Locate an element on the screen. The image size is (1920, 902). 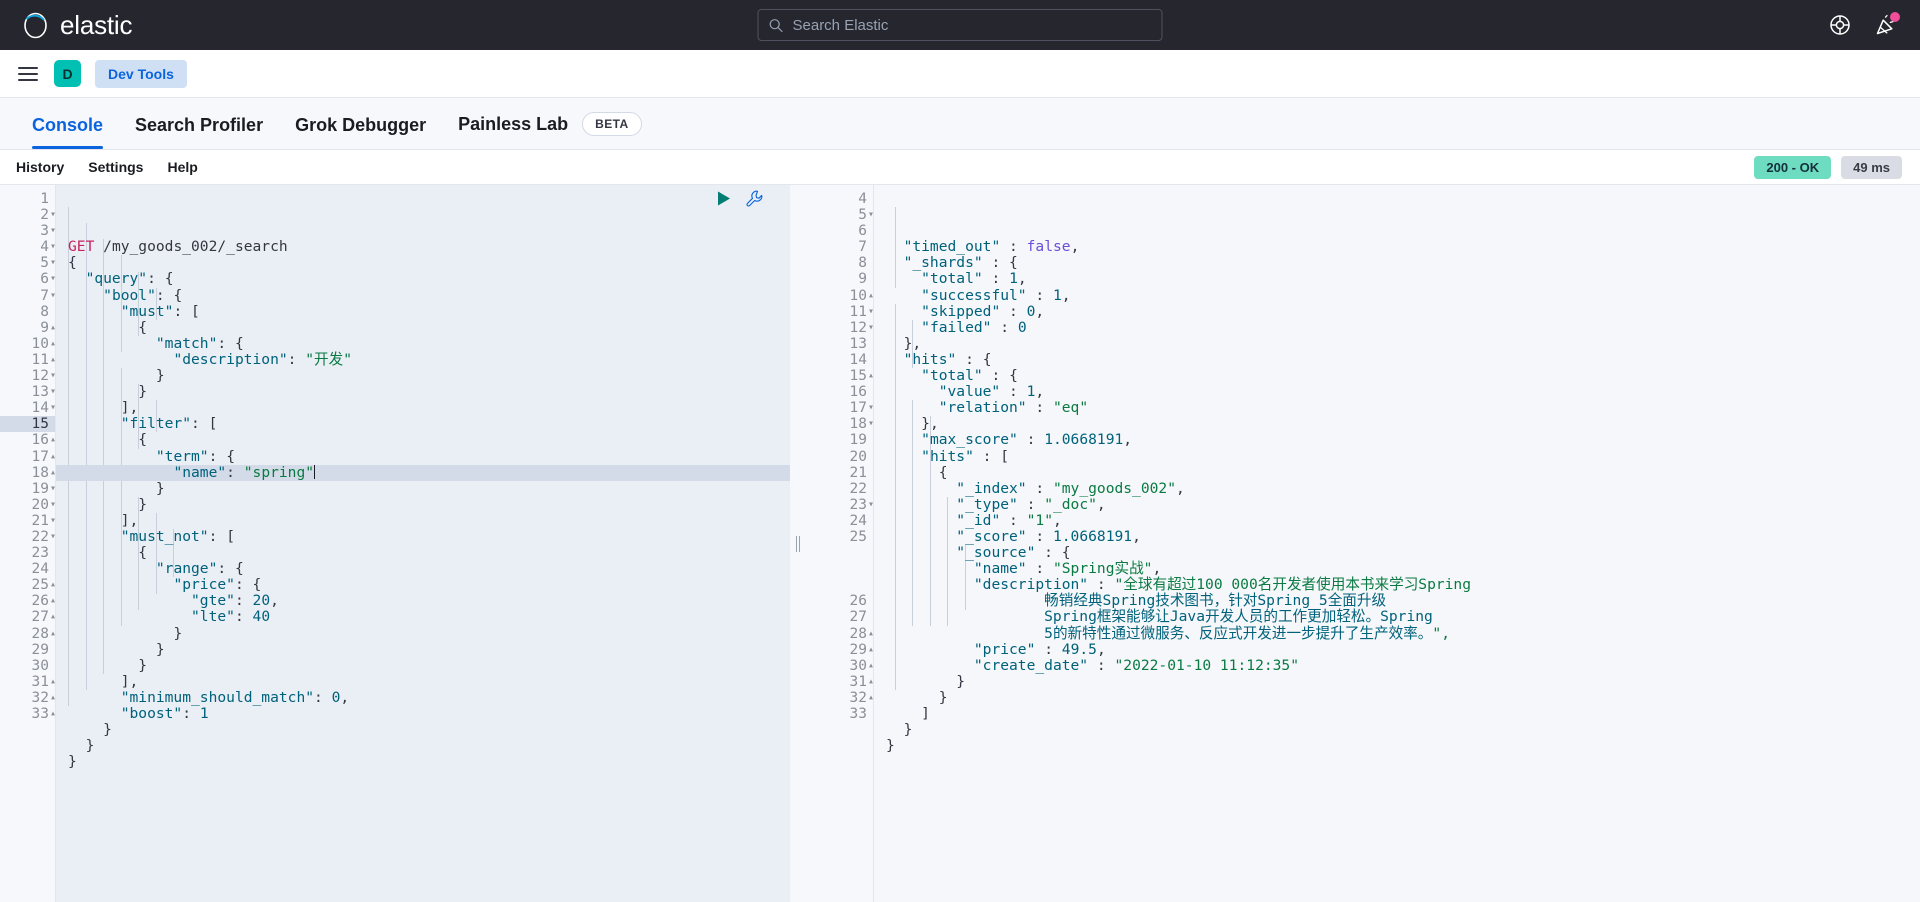
line-number: 7 ▾ is located at coordinates (48, 295).